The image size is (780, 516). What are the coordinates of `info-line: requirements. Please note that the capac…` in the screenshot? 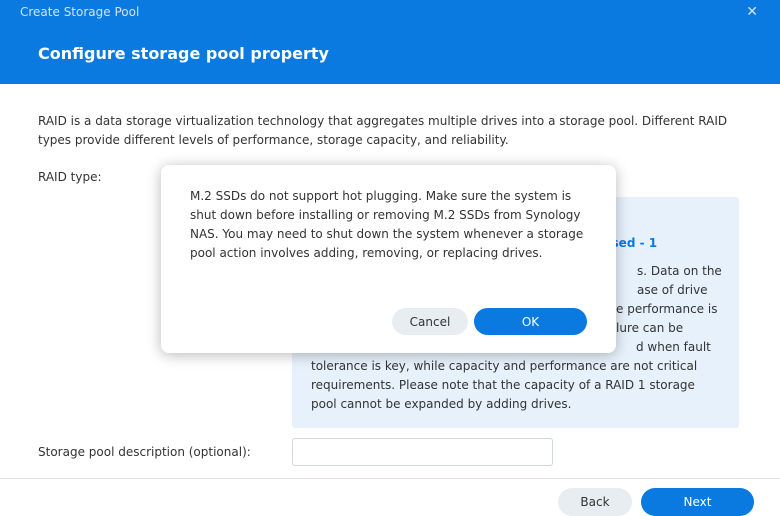 It's located at (503, 385).